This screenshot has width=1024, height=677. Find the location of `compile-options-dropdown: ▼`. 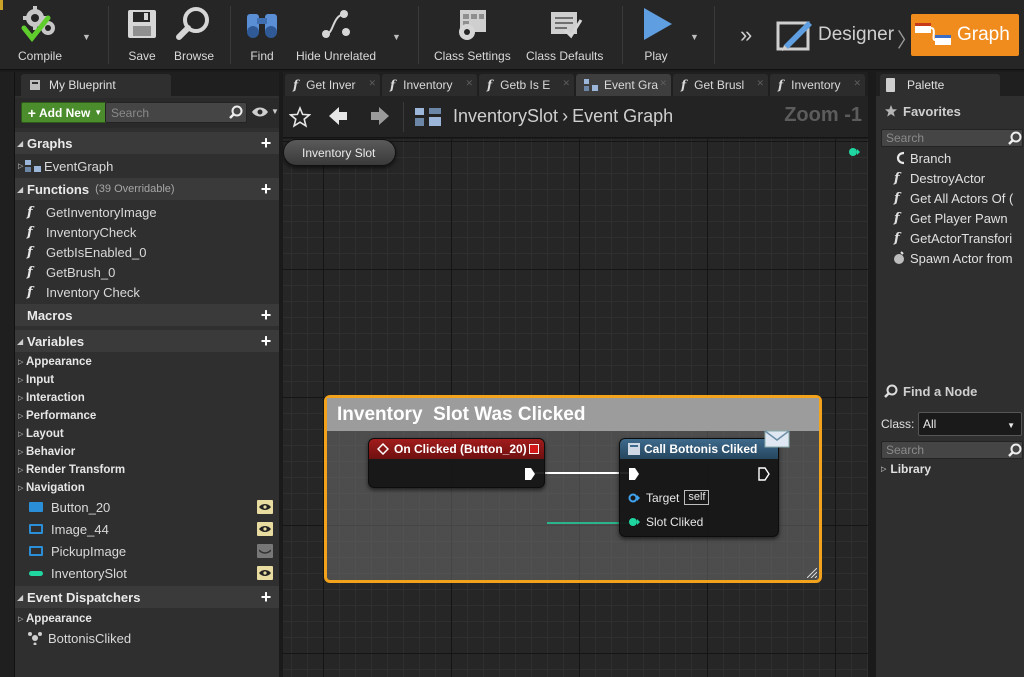

compile-options-dropdown: ▼ is located at coordinates (86, 37).